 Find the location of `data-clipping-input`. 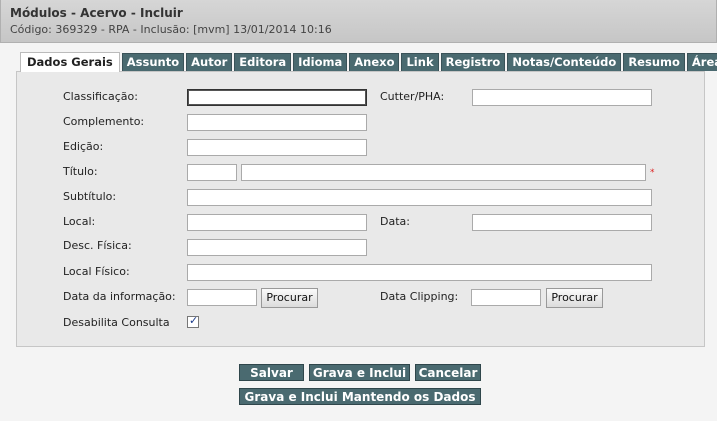

data-clipping-input is located at coordinates (506, 297).